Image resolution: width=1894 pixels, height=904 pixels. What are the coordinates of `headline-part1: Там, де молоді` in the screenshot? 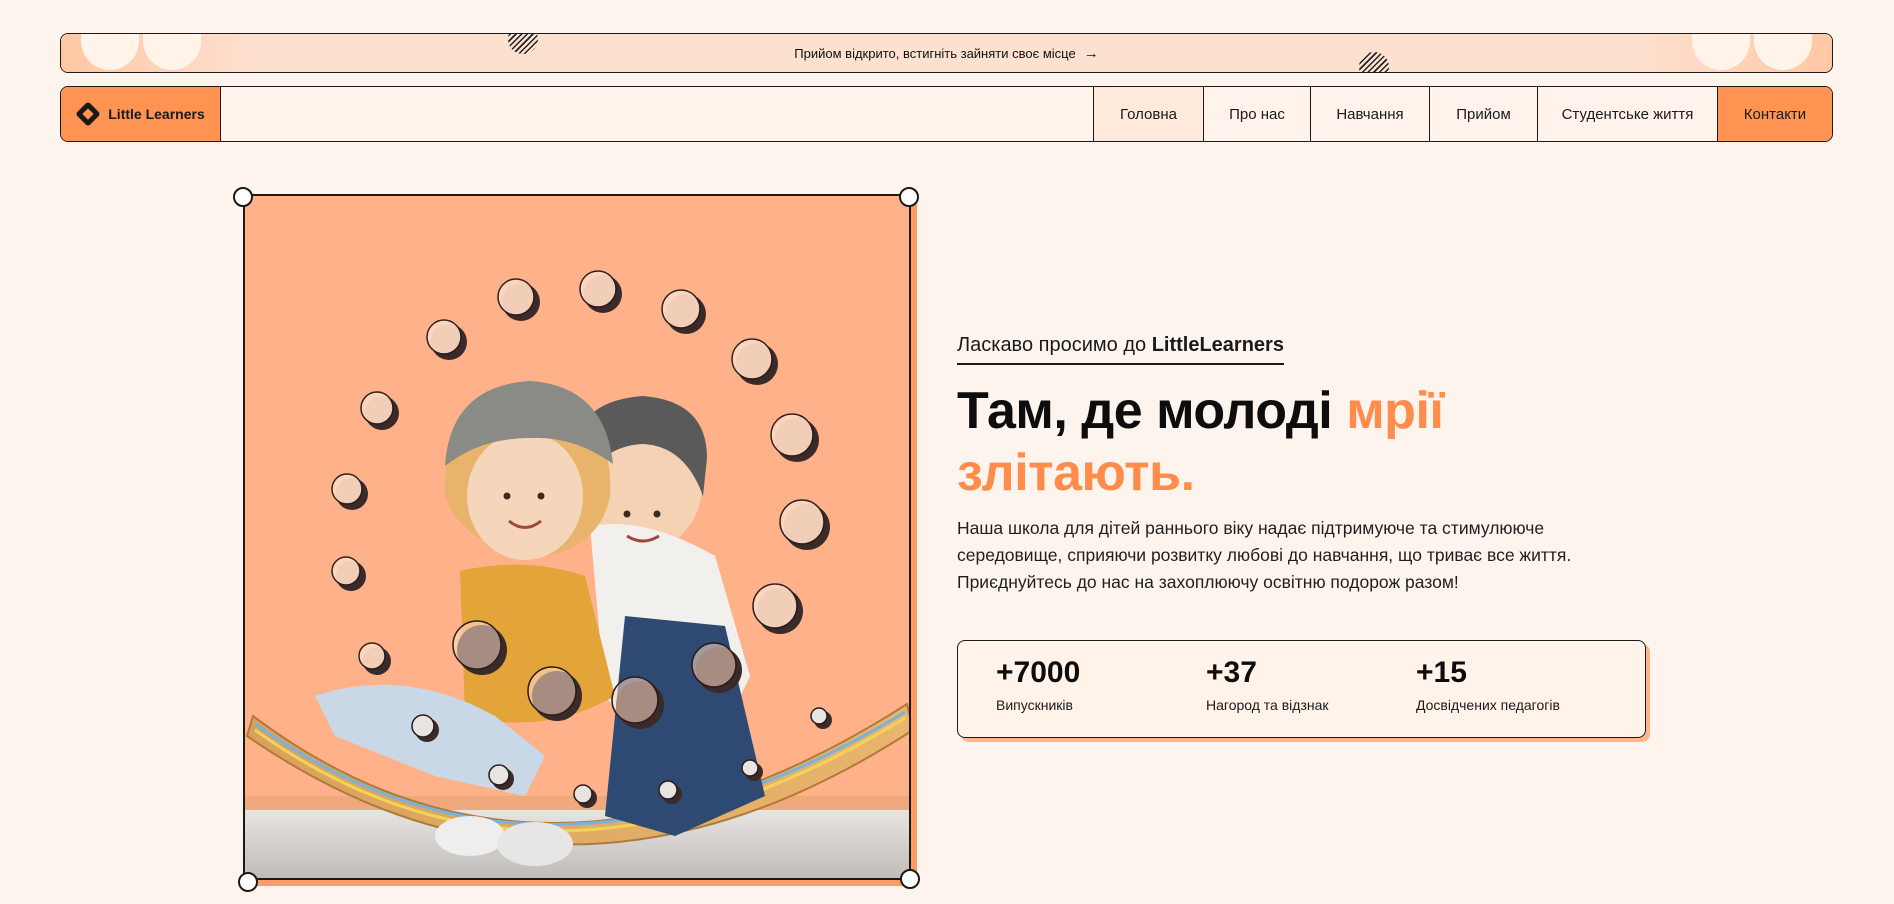 It's located at (1145, 411).